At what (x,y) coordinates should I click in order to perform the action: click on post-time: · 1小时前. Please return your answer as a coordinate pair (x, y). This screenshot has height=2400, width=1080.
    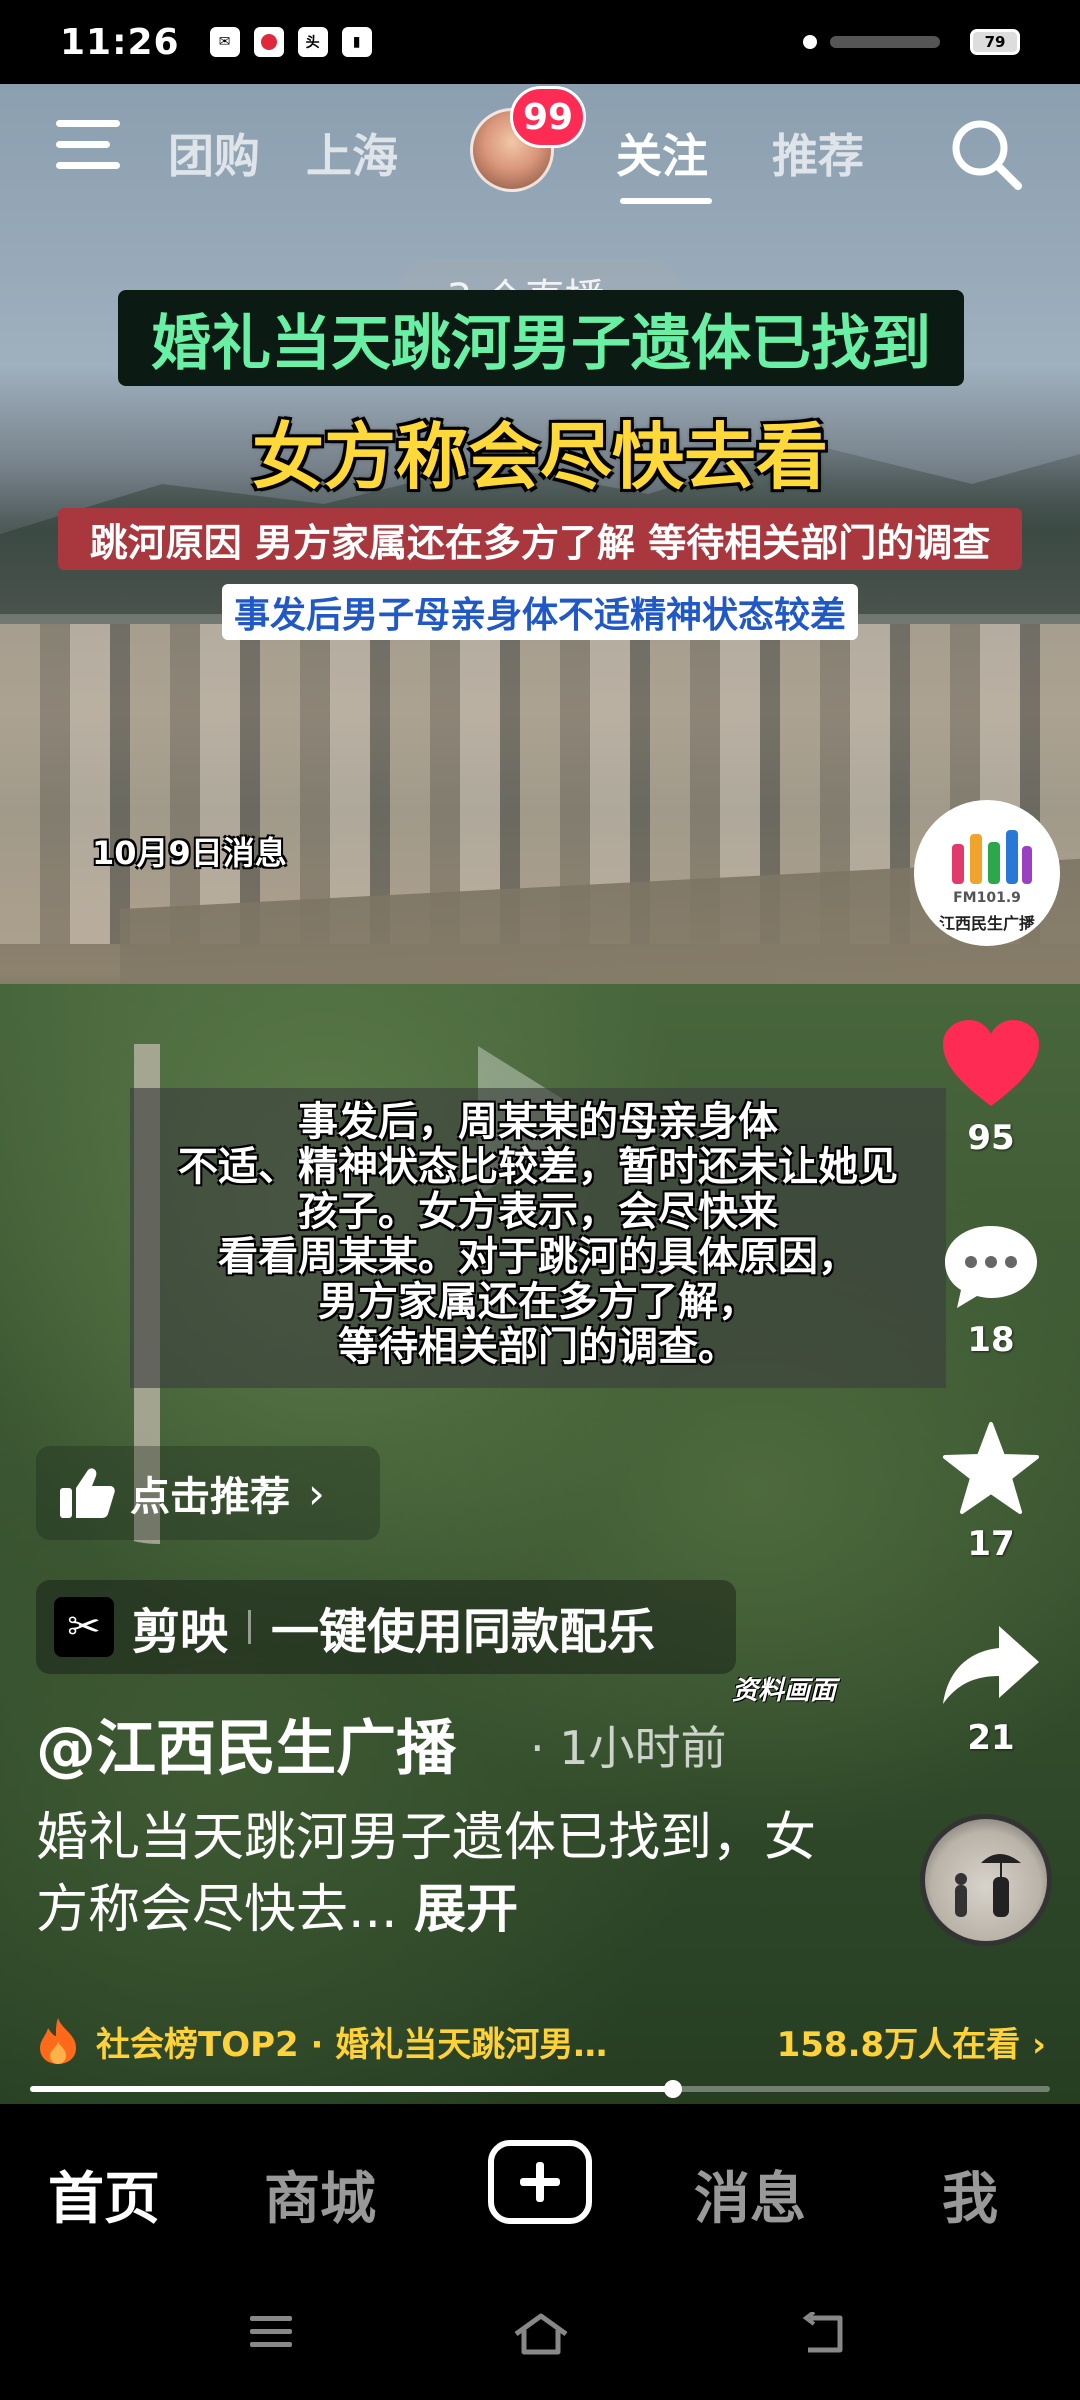
    Looking at the image, I should click on (628, 1748).